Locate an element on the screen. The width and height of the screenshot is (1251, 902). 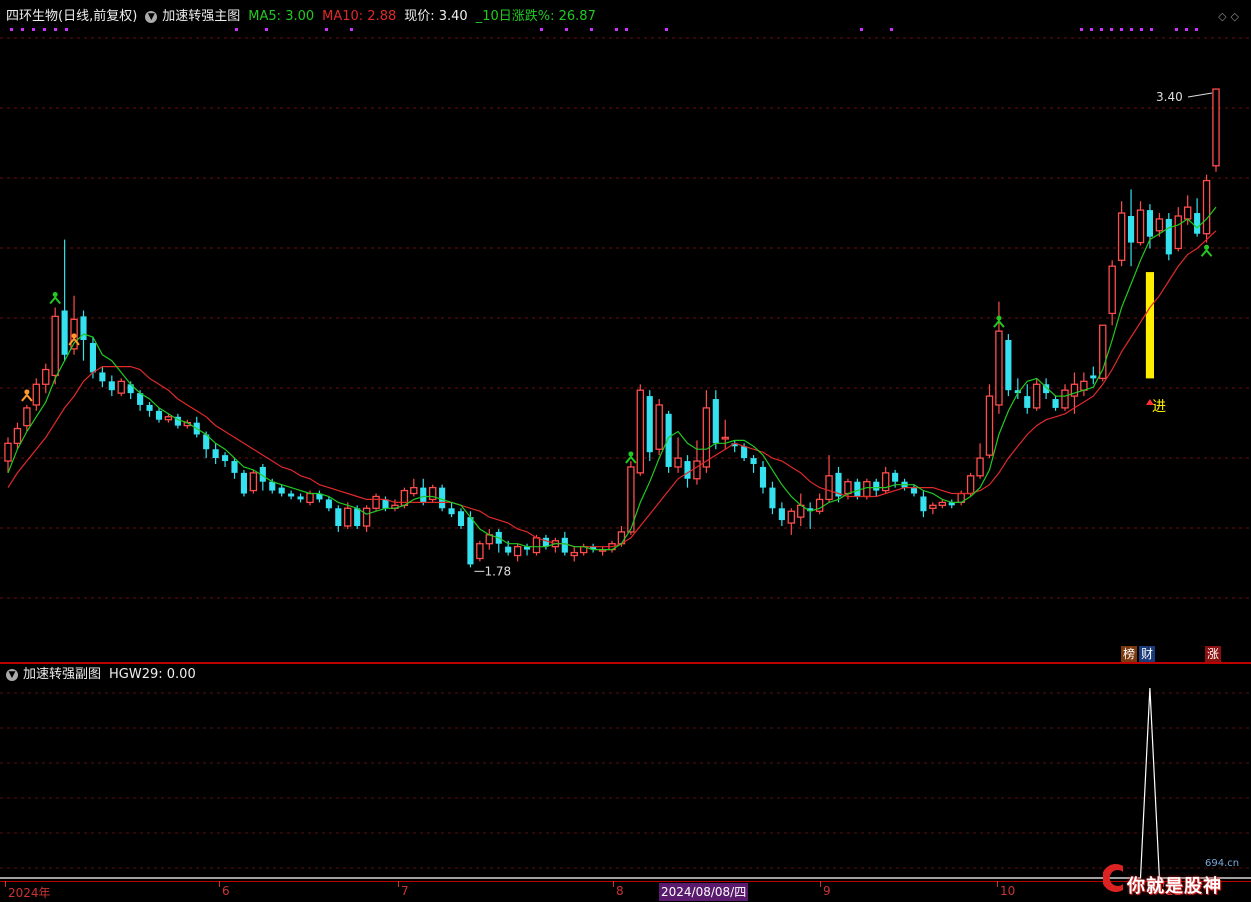
ma10-label: MA10: 2.88 is located at coordinates (359, 16).